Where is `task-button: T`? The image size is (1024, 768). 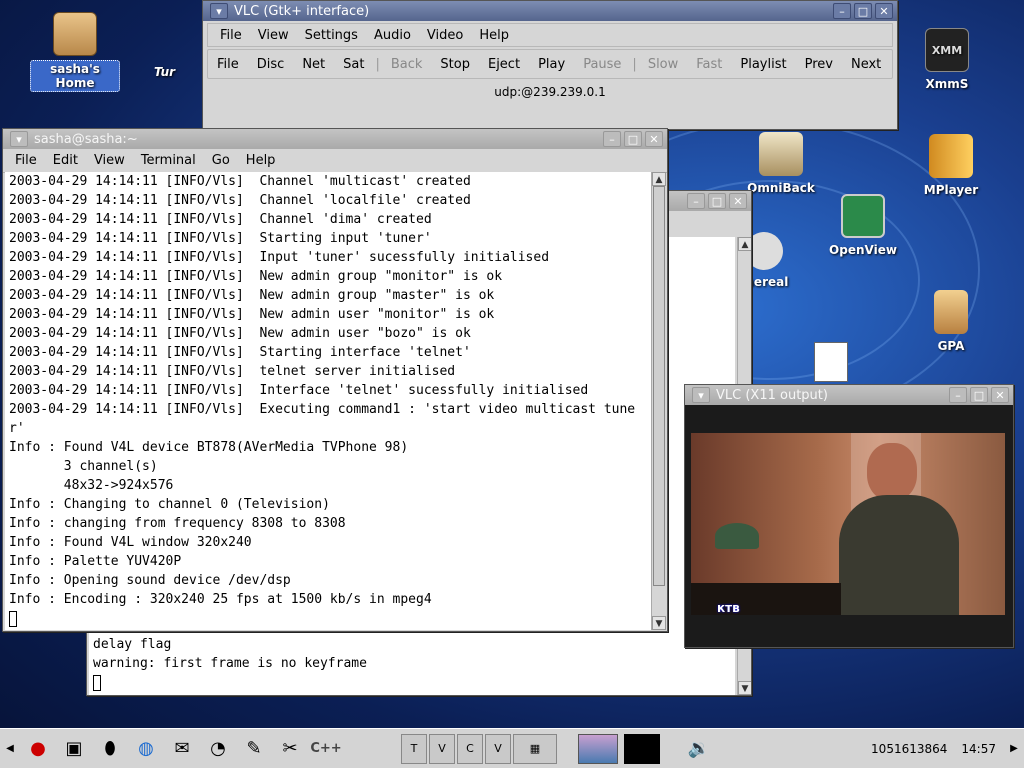
task-button: T is located at coordinates (414, 748).